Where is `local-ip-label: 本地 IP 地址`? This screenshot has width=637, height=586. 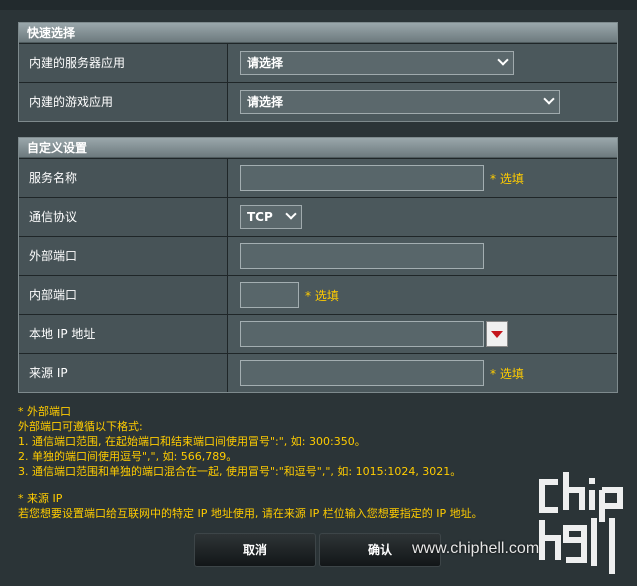
local-ip-label: 本地 IP 地址 is located at coordinates (123, 334).